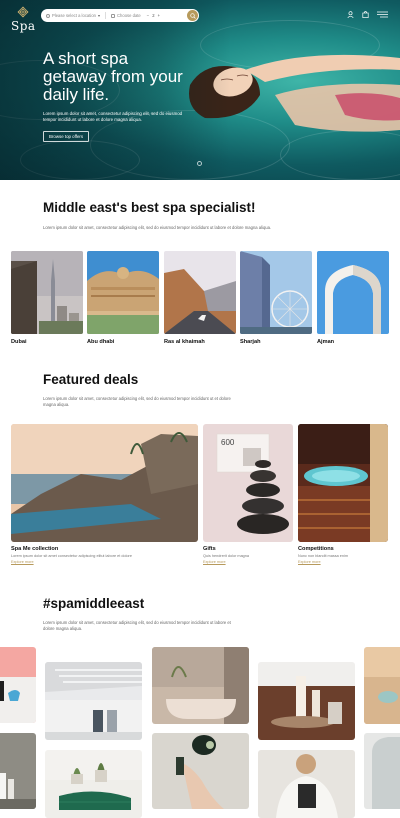 The image size is (400, 818). What do you see at coordinates (184, 342) in the screenshot?
I see `destination-name: Ras al khaimah` at bounding box center [184, 342].